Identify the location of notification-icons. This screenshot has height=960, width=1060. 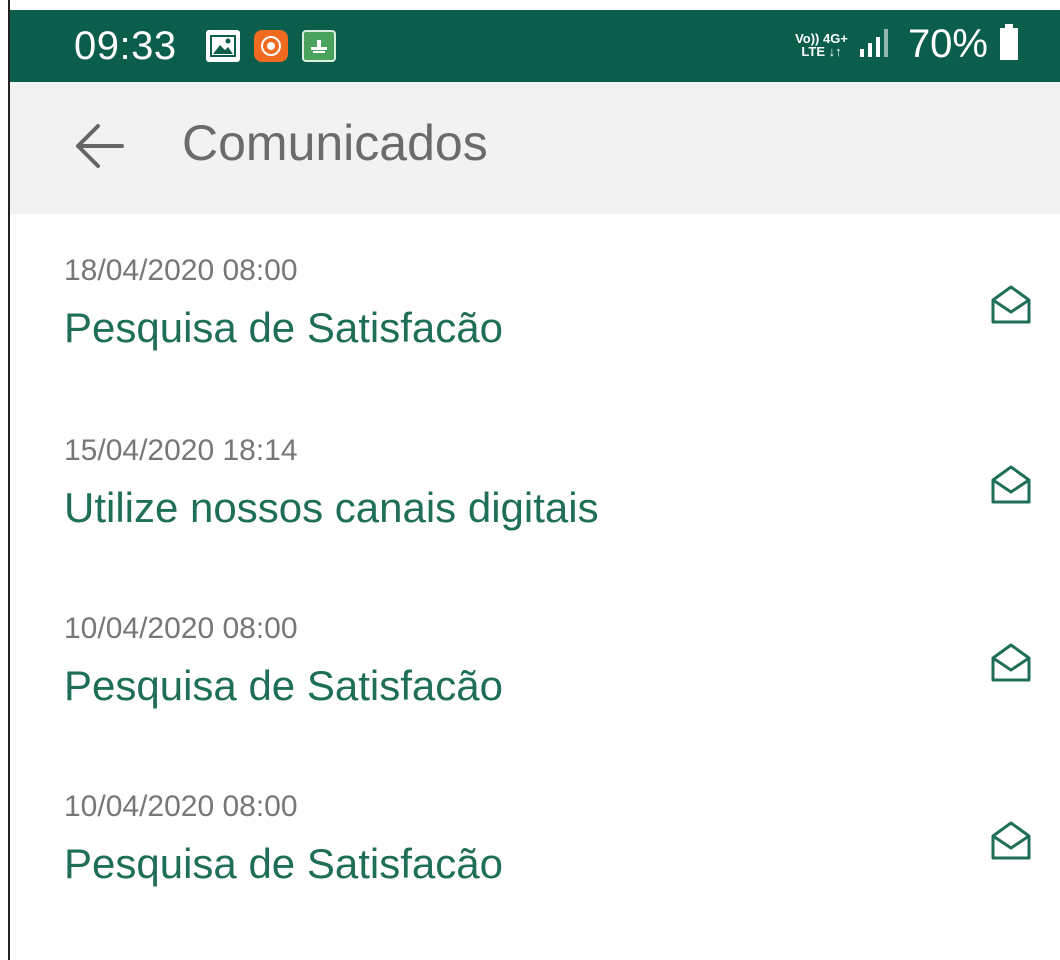
(271, 46).